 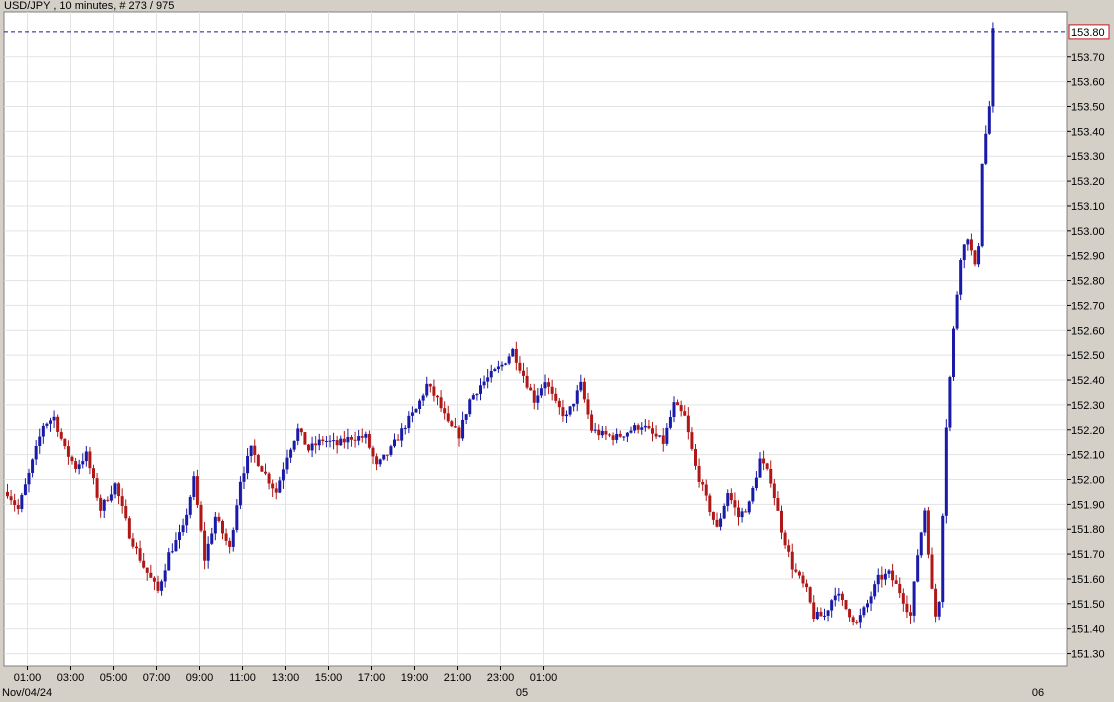 I want to click on y-tick-label: 152.10, so click(x=1088, y=456).